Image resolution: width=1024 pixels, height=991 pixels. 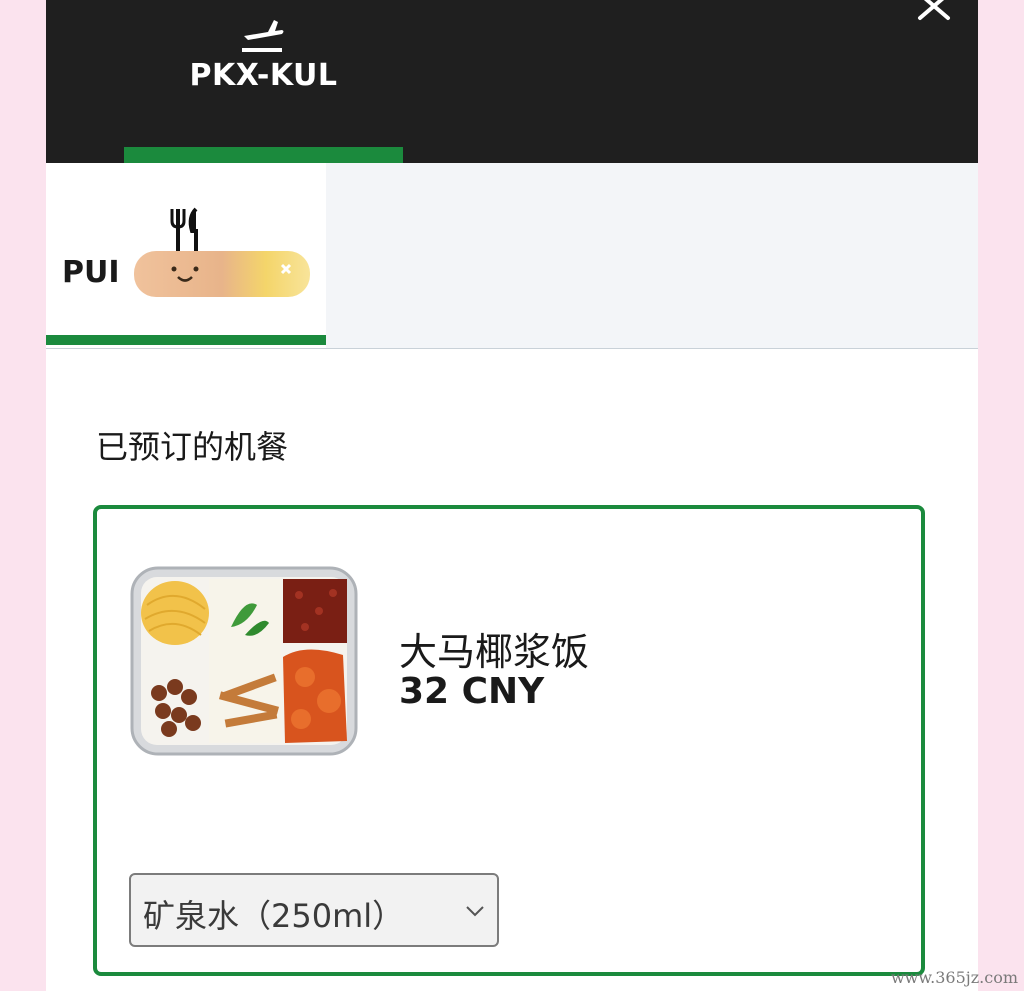 I want to click on meal-name: 大马椰浆饭, so click(x=494, y=652).